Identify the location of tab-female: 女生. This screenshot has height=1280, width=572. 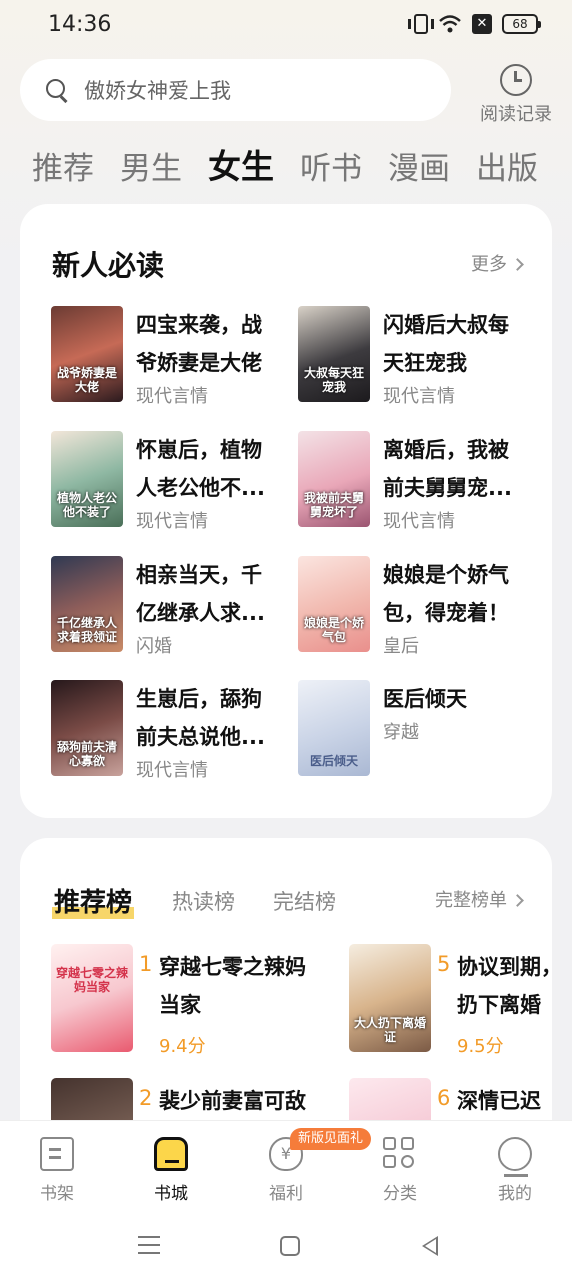
(241, 164).